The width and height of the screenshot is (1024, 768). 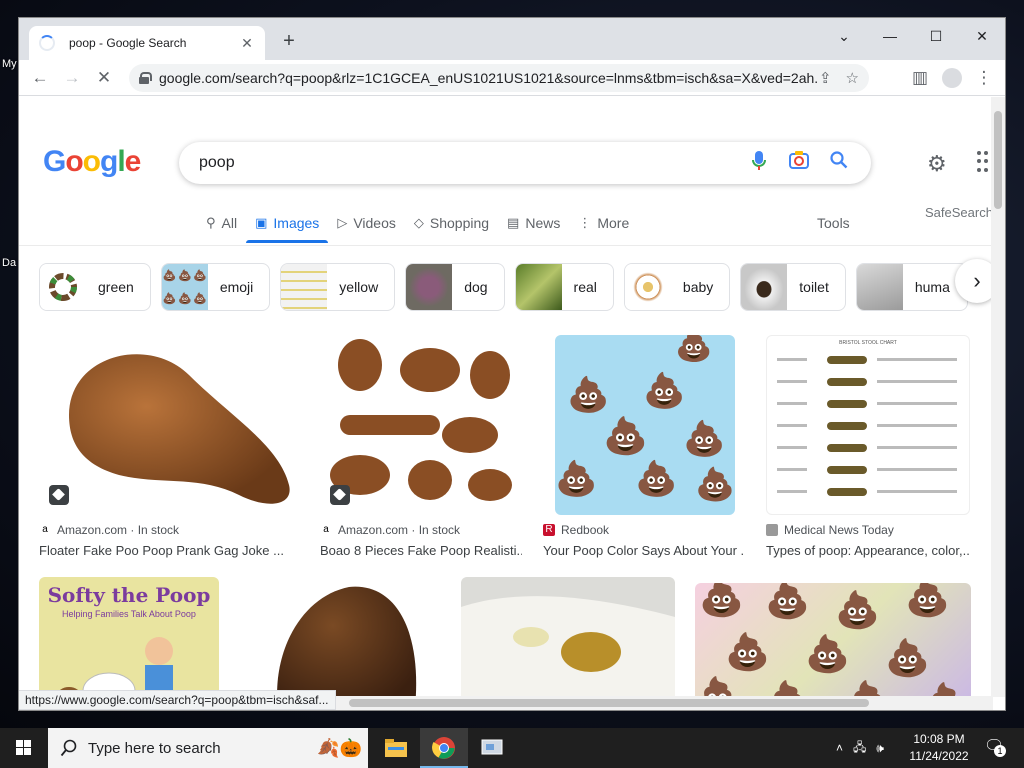 What do you see at coordinates (465, 163) in the screenshot?
I see `search-input: poop` at bounding box center [465, 163].